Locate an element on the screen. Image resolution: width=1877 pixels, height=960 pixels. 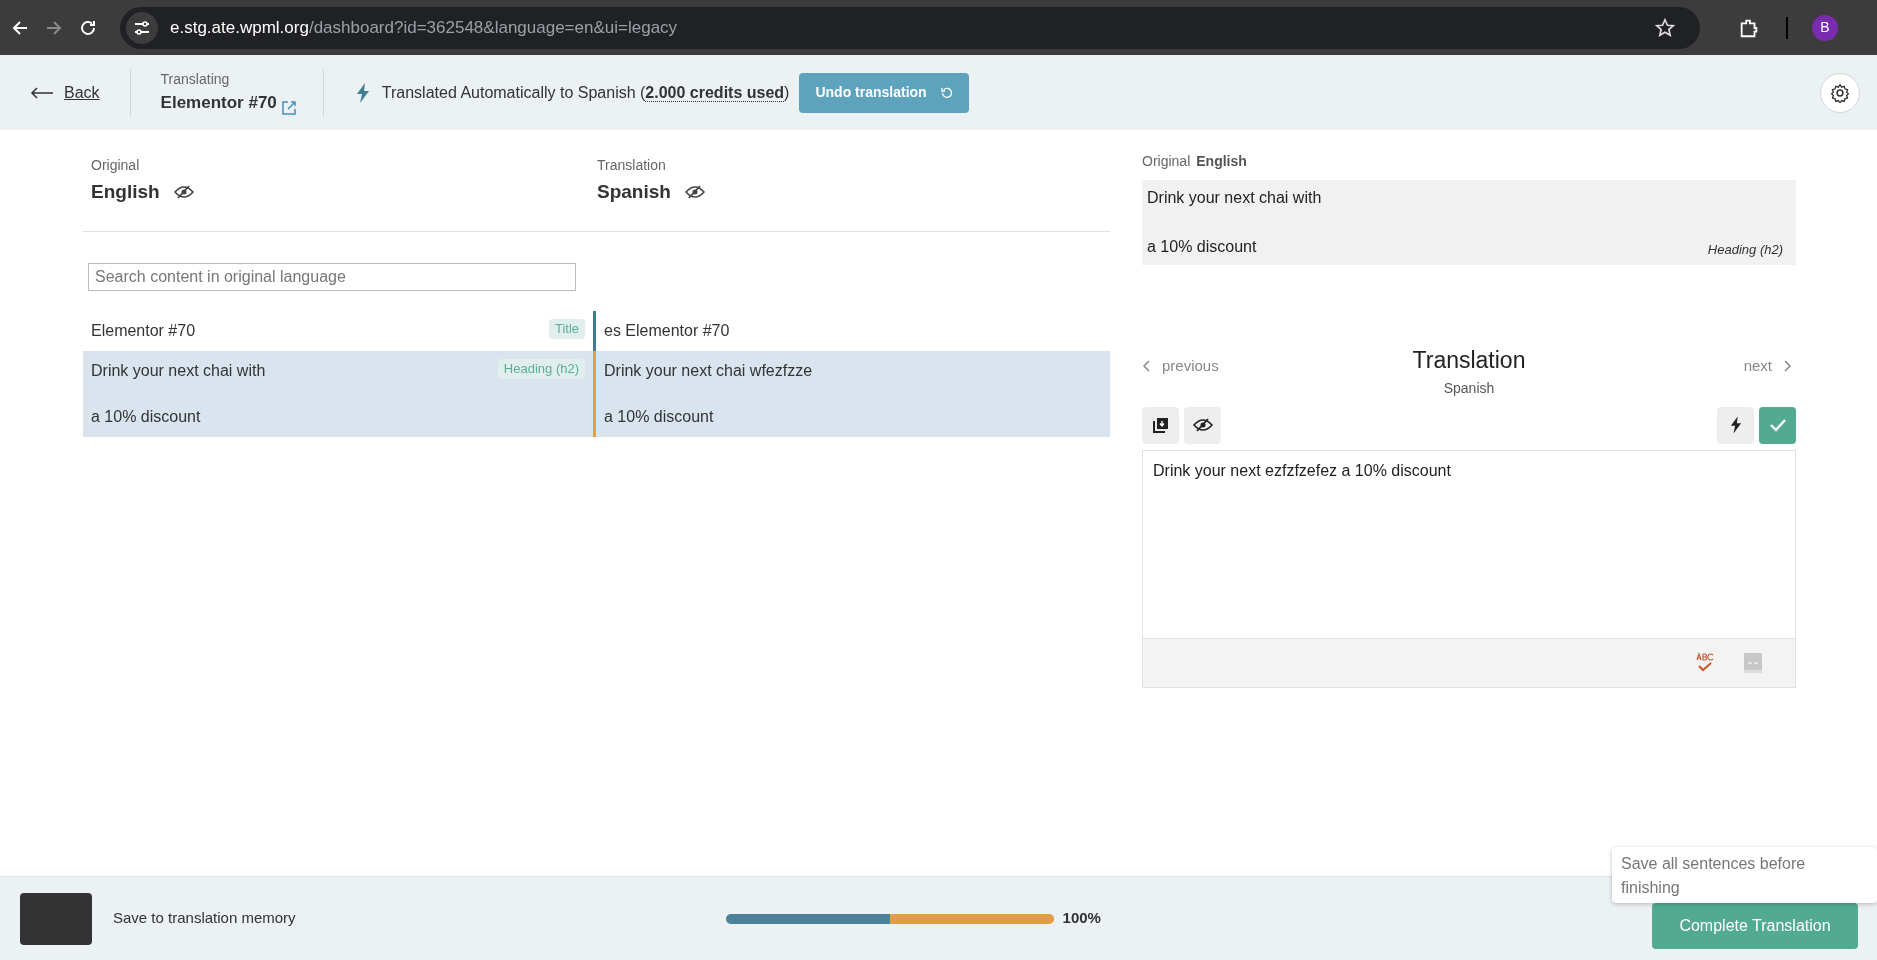
translation-text: es Elementor #70 is located at coordinates (667, 331).